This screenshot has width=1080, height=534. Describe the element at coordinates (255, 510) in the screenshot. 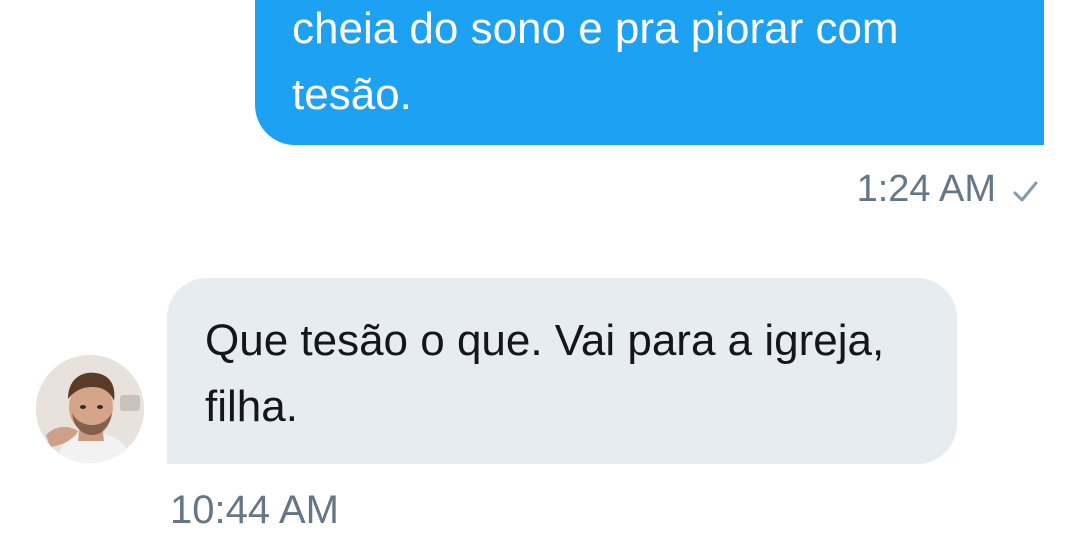

I see `incoming-message-timestamp: 10:44 AM` at that location.